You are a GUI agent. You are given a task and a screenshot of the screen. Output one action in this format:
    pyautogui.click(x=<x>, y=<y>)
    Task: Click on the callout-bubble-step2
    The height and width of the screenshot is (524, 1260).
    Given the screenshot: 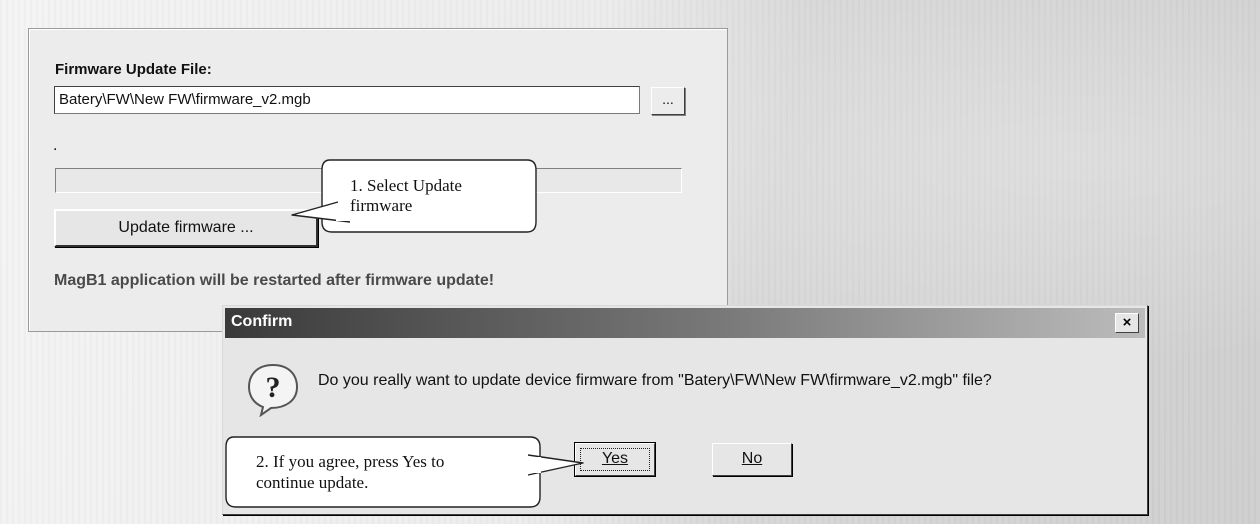 What is the action you would take?
    pyautogui.click(x=404, y=472)
    